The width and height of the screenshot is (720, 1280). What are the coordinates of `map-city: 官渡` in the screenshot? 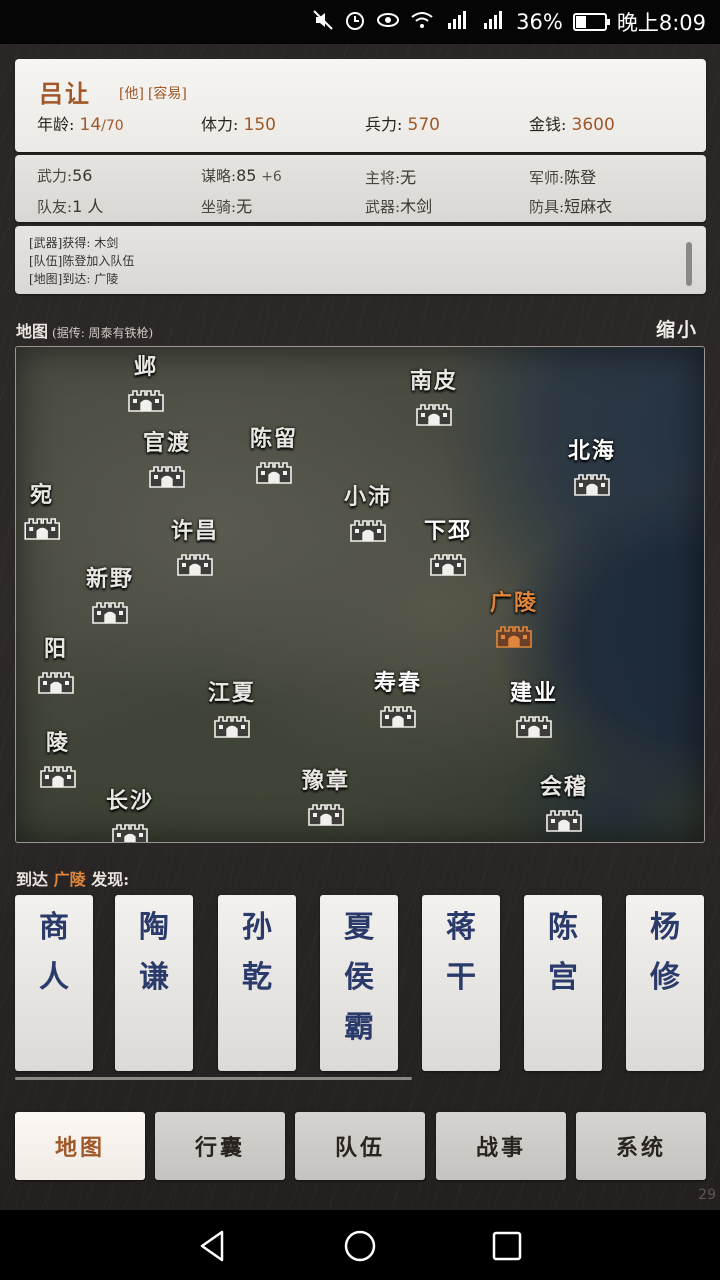 It's located at (167, 457).